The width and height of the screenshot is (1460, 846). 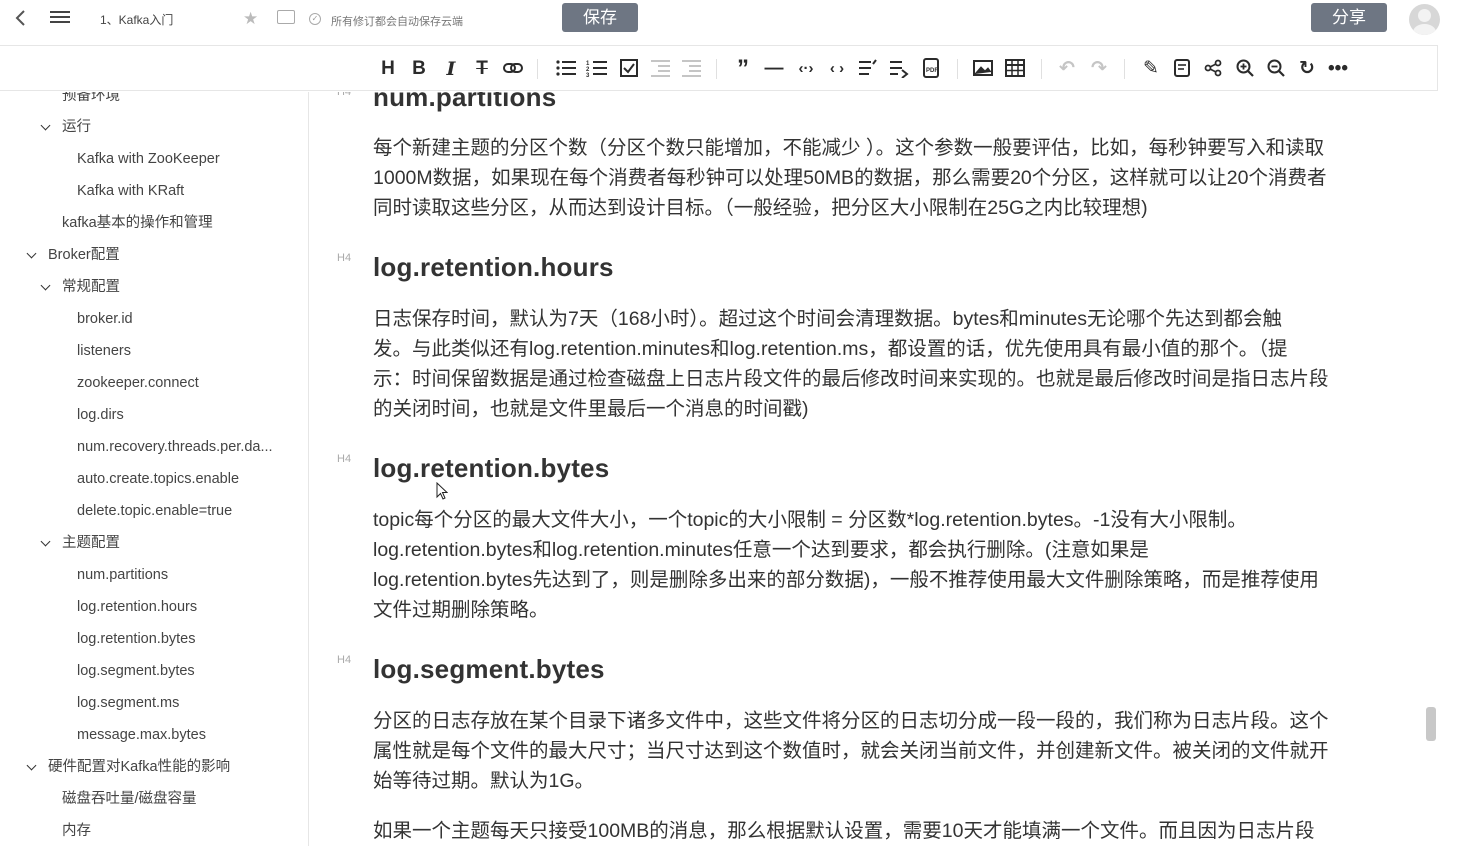 I want to click on section-heading: log.retention.bytes, so click(x=491, y=468).